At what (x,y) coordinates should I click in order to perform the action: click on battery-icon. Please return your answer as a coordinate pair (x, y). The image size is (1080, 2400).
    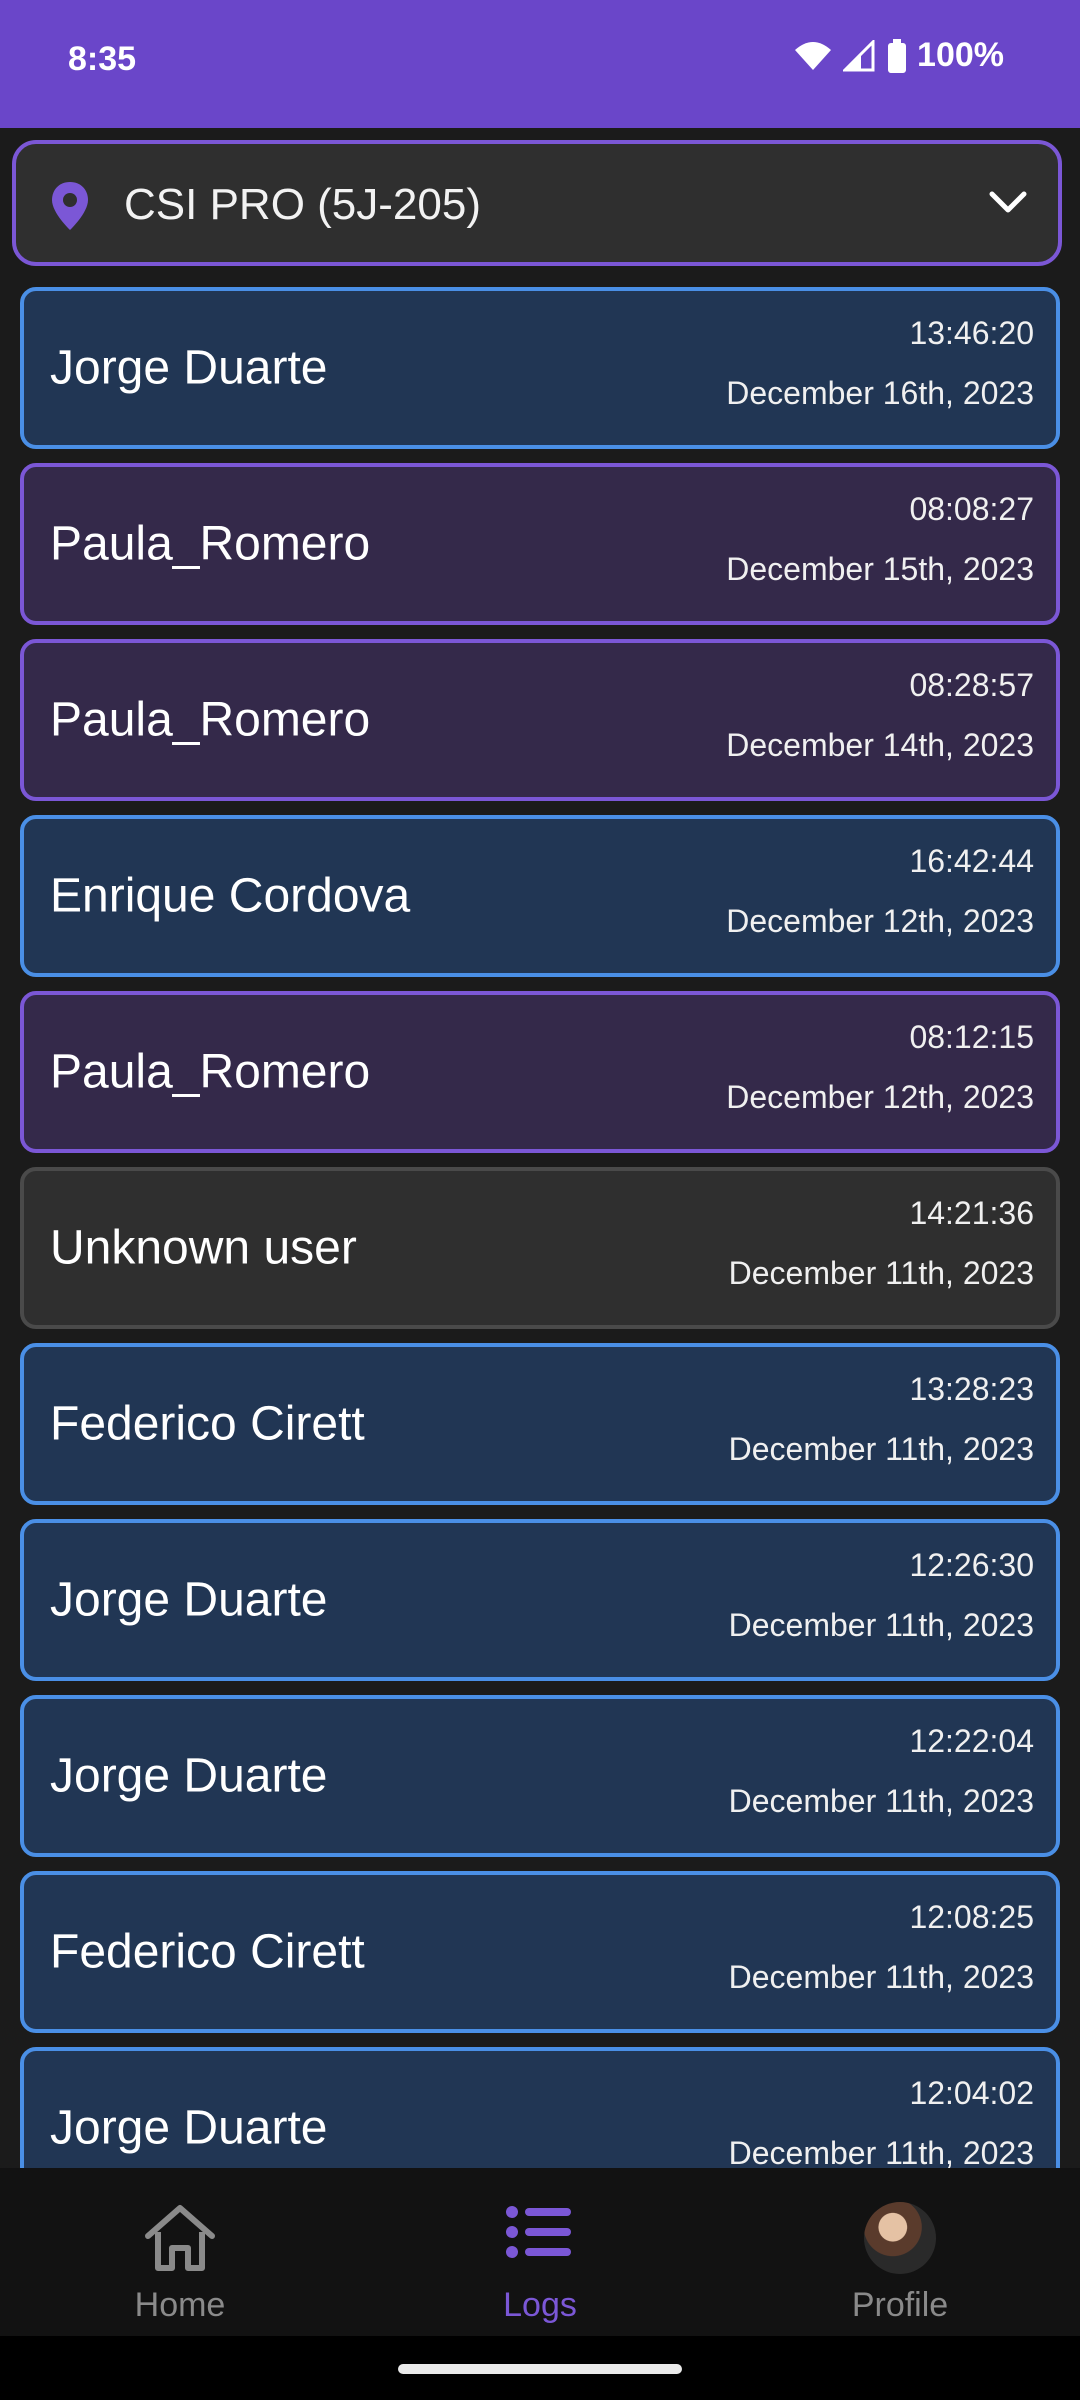
    Looking at the image, I should click on (897, 55).